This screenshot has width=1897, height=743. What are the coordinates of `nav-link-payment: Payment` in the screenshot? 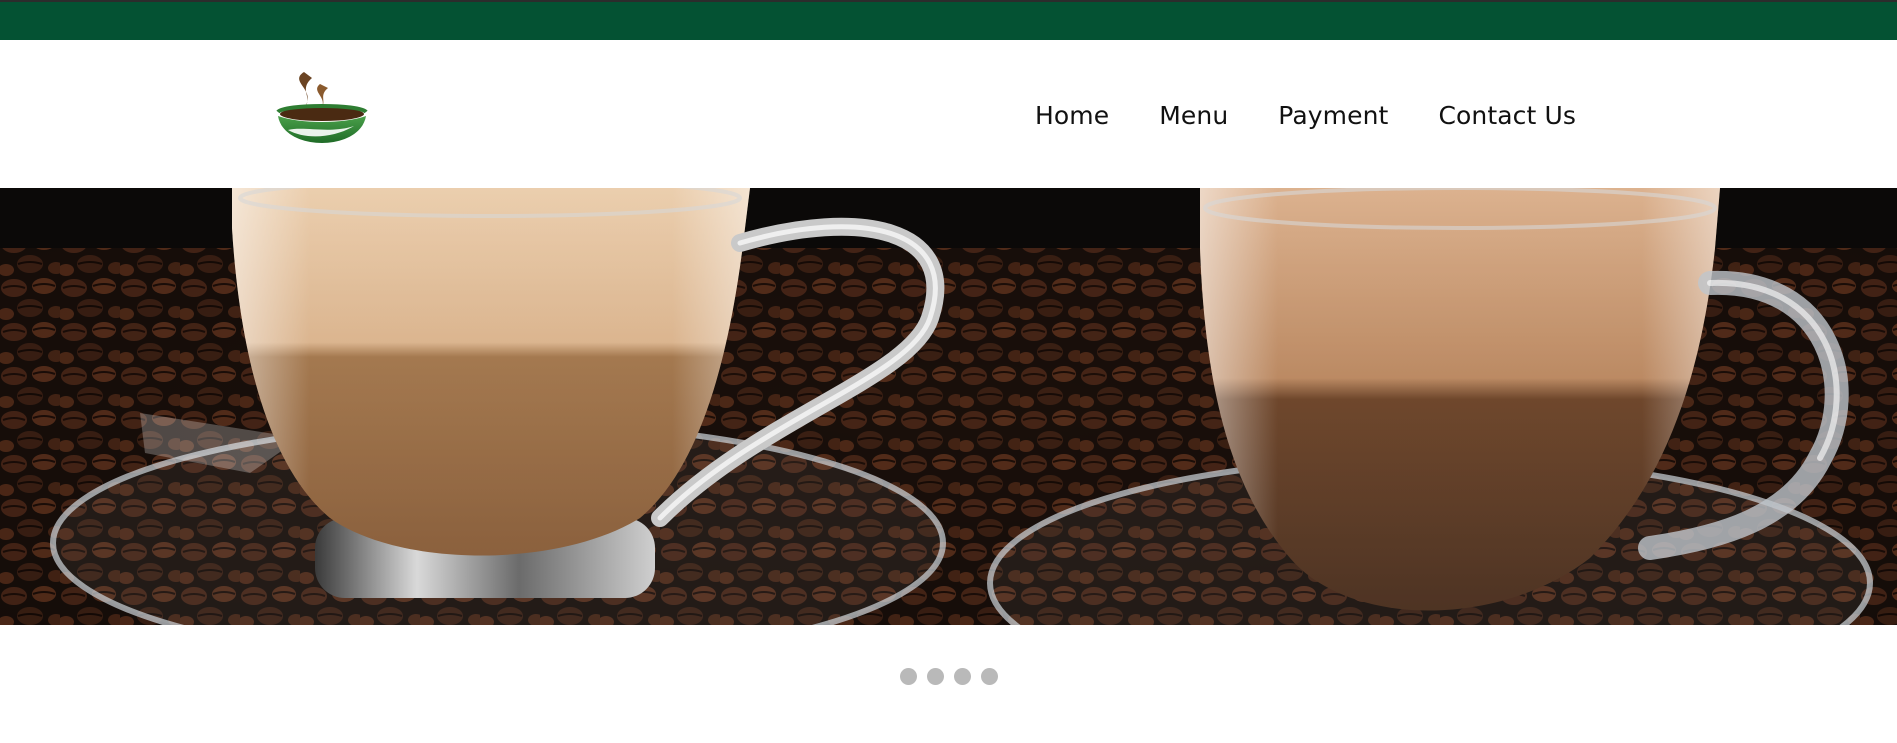 It's located at (1333, 115).